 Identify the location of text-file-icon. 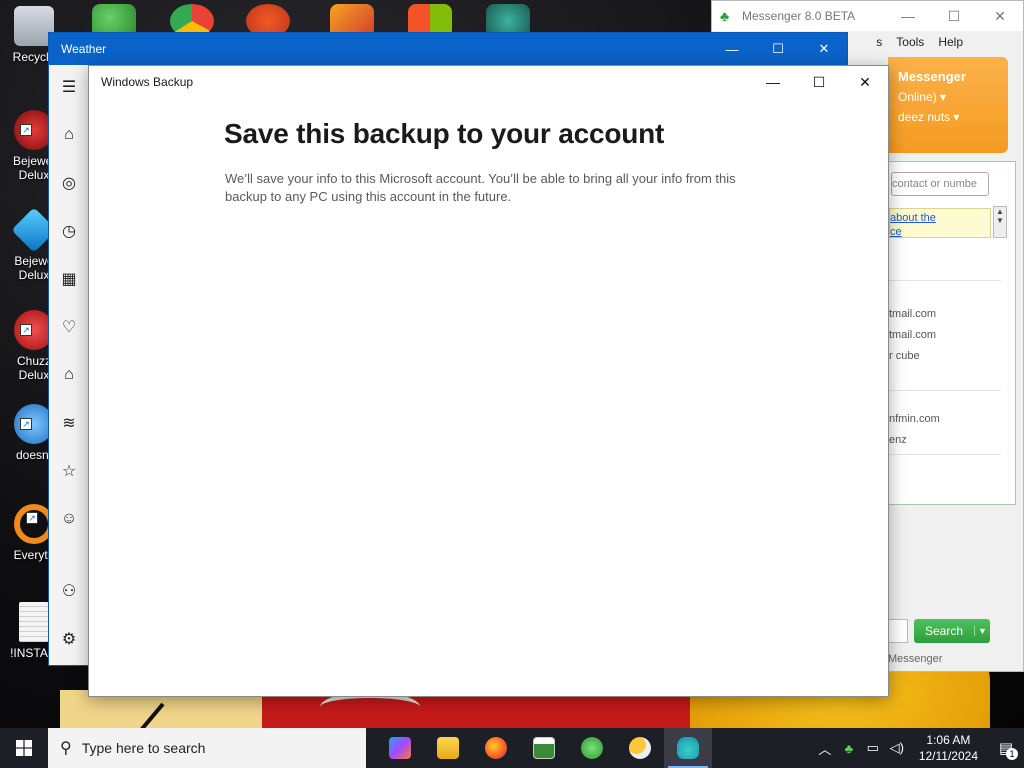
(34, 622).